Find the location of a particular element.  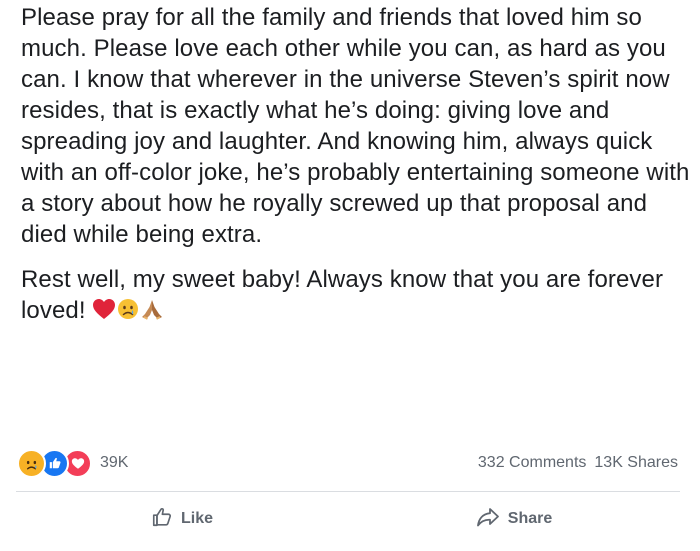

share-button-label: Share is located at coordinates (530, 518).